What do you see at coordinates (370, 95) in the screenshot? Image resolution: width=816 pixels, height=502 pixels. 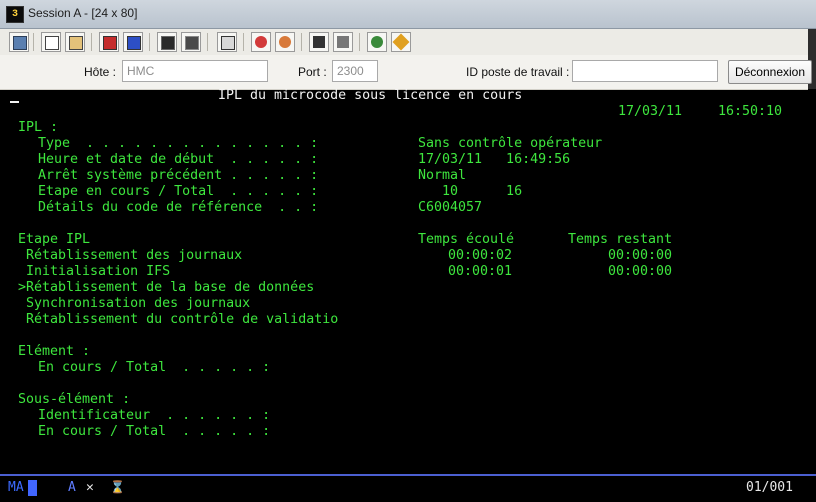 I see `screen-title: IPL du microcode sous licence en cours` at bounding box center [370, 95].